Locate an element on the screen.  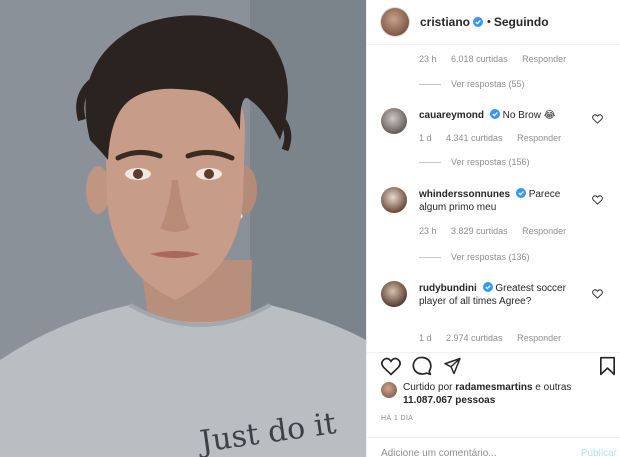
author-username: cristiano is located at coordinates (445, 22).